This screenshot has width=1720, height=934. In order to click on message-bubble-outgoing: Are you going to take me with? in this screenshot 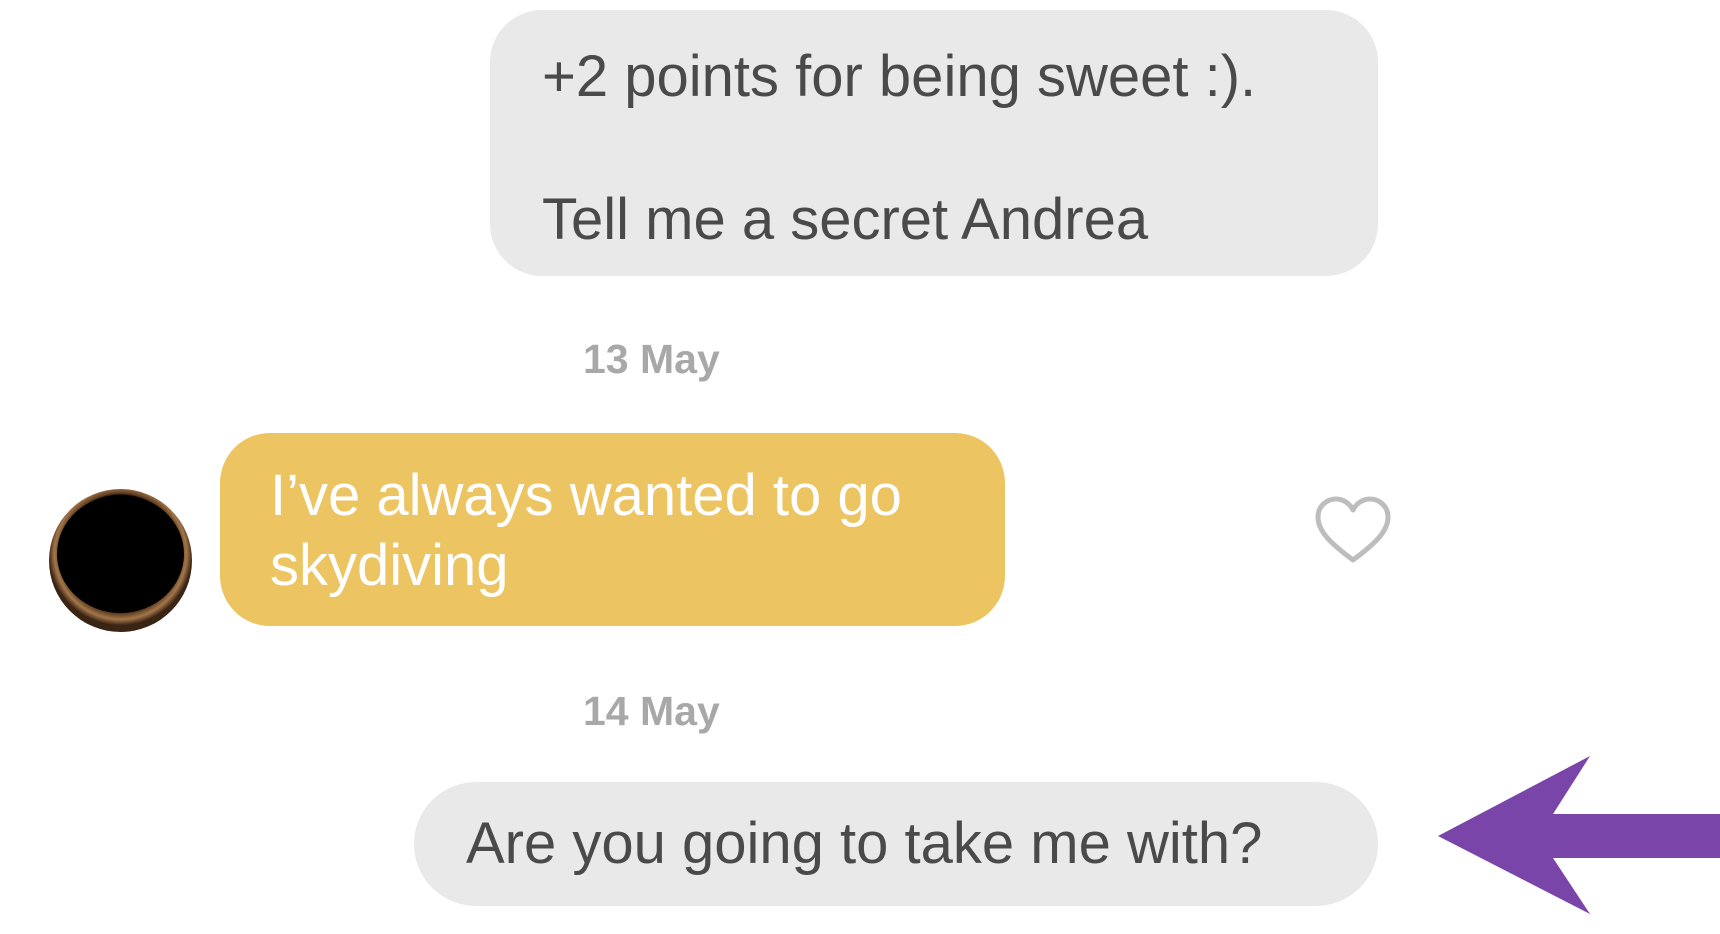, I will do `click(896, 844)`.